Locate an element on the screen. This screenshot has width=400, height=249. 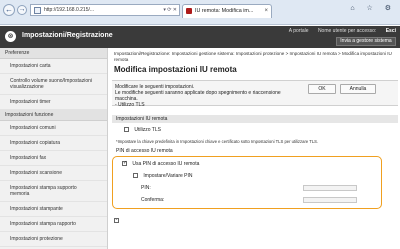
user-label: Nome utente per accesso: is located at coordinates (347, 31).